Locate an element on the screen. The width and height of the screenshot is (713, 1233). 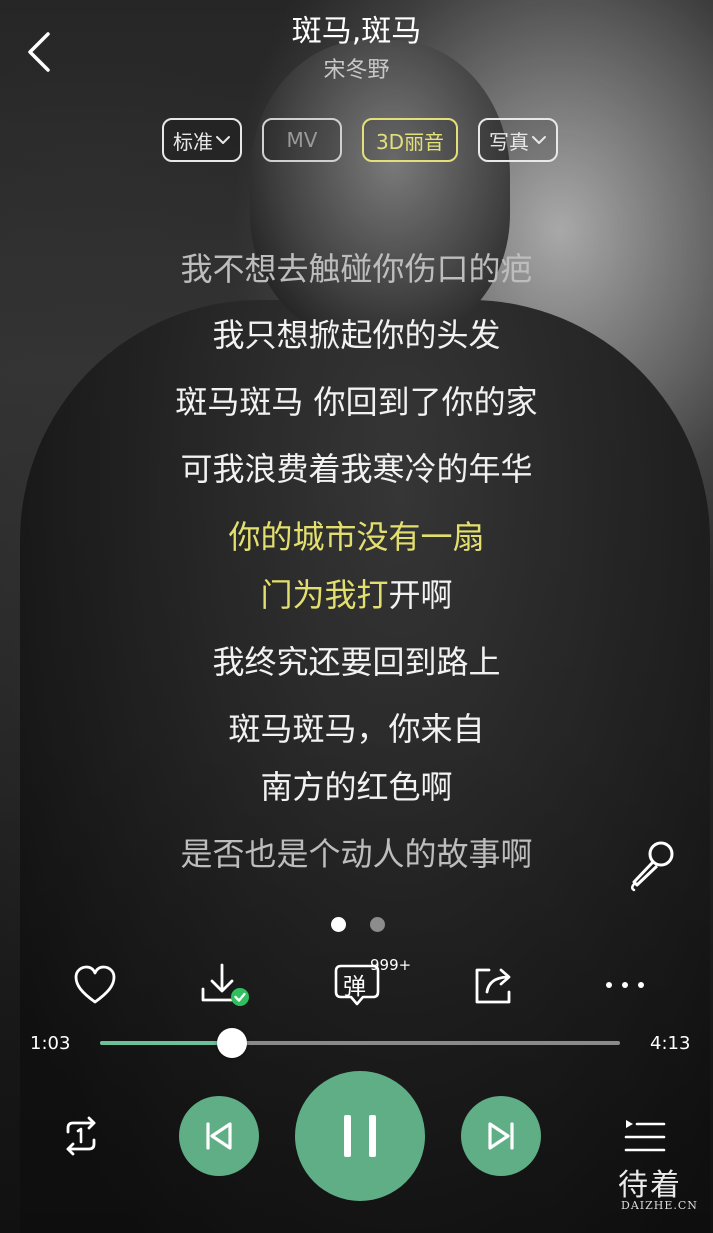
mv-button: MV is located at coordinates (302, 140).